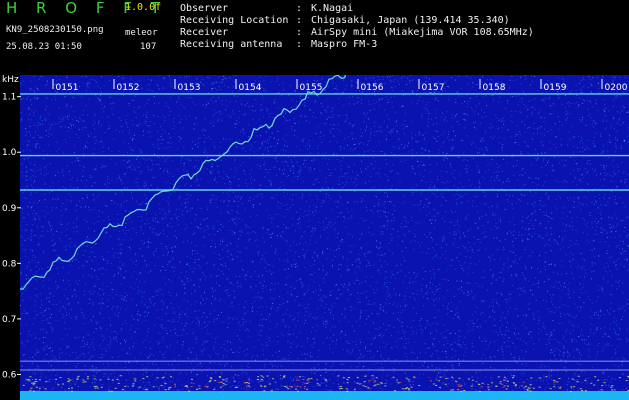 The height and width of the screenshot is (400, 629). What do you see at coordinates (555, 88) in the screenshot?
I see `time-tick-label: 0159` at bounding box center [555, 88].